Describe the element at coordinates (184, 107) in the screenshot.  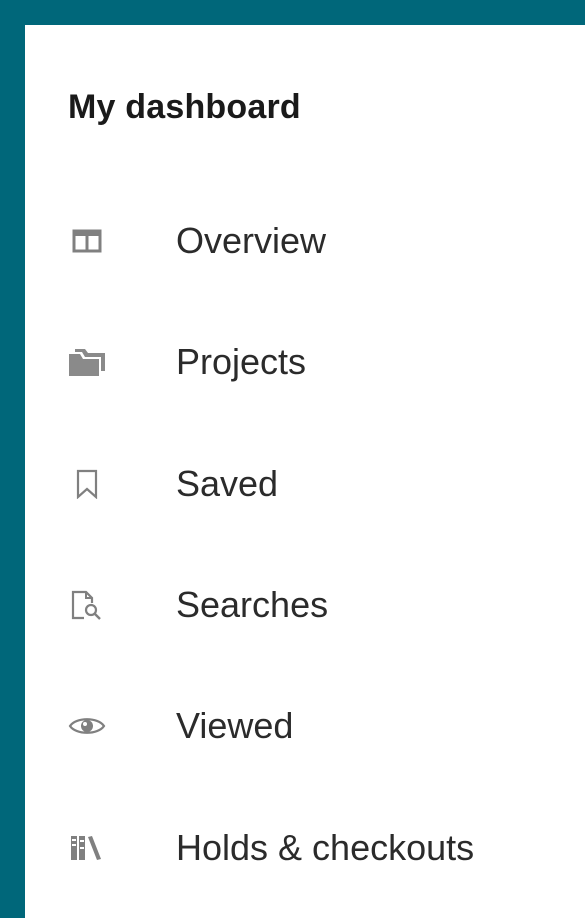
I see `dashboard-title: My dashboard` at that location.